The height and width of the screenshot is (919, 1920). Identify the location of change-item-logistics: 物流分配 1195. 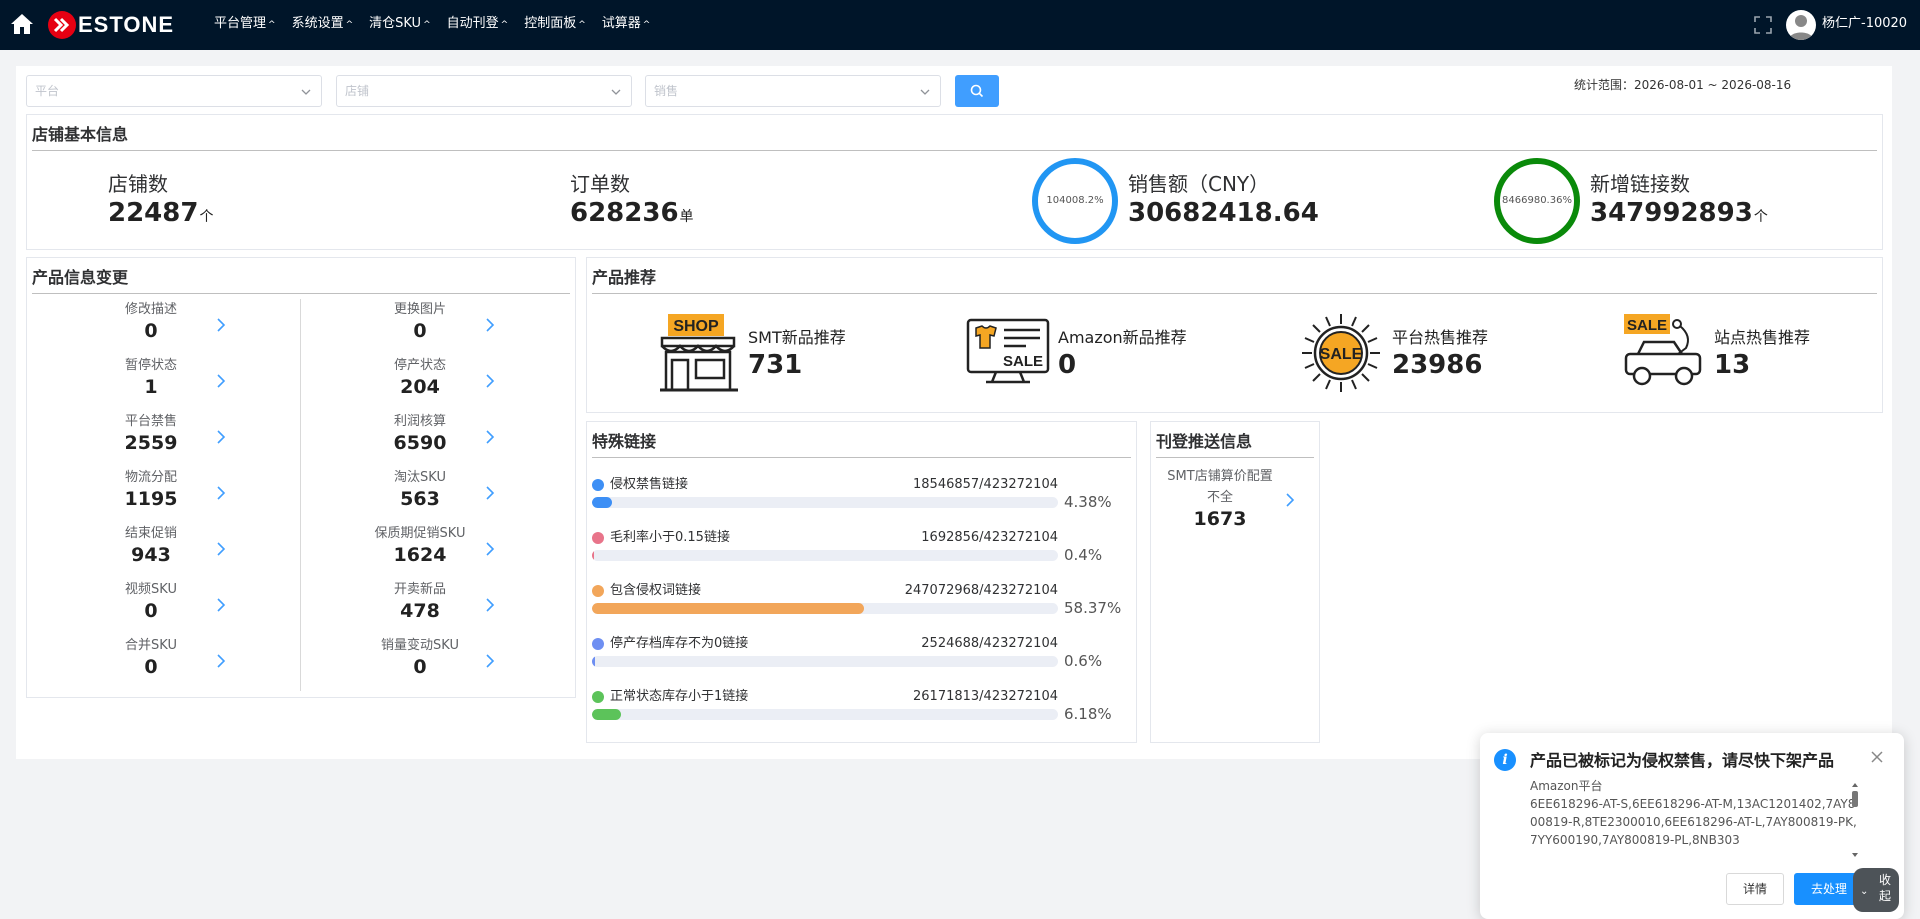
(151, 491).